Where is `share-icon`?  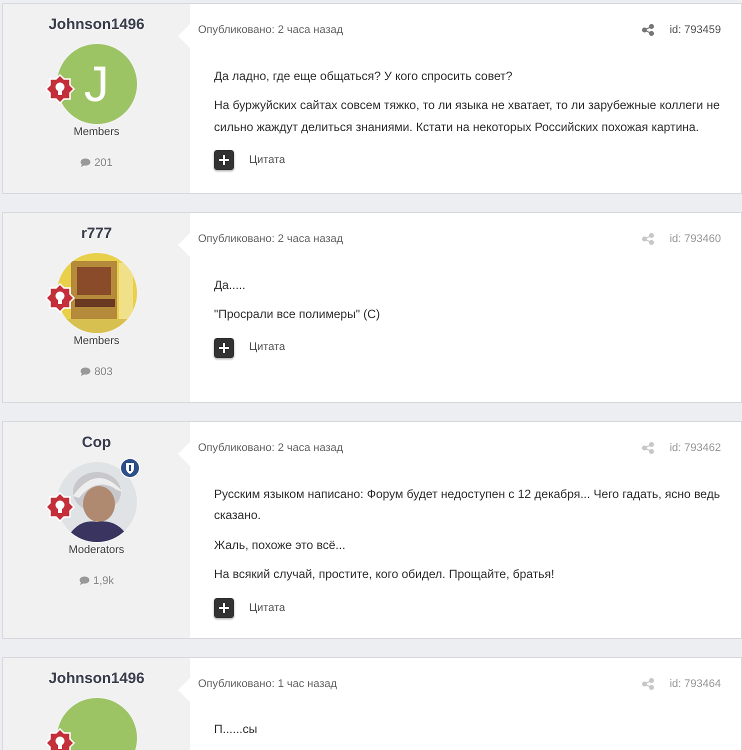
share-icon is located at coordinates (648, 30).